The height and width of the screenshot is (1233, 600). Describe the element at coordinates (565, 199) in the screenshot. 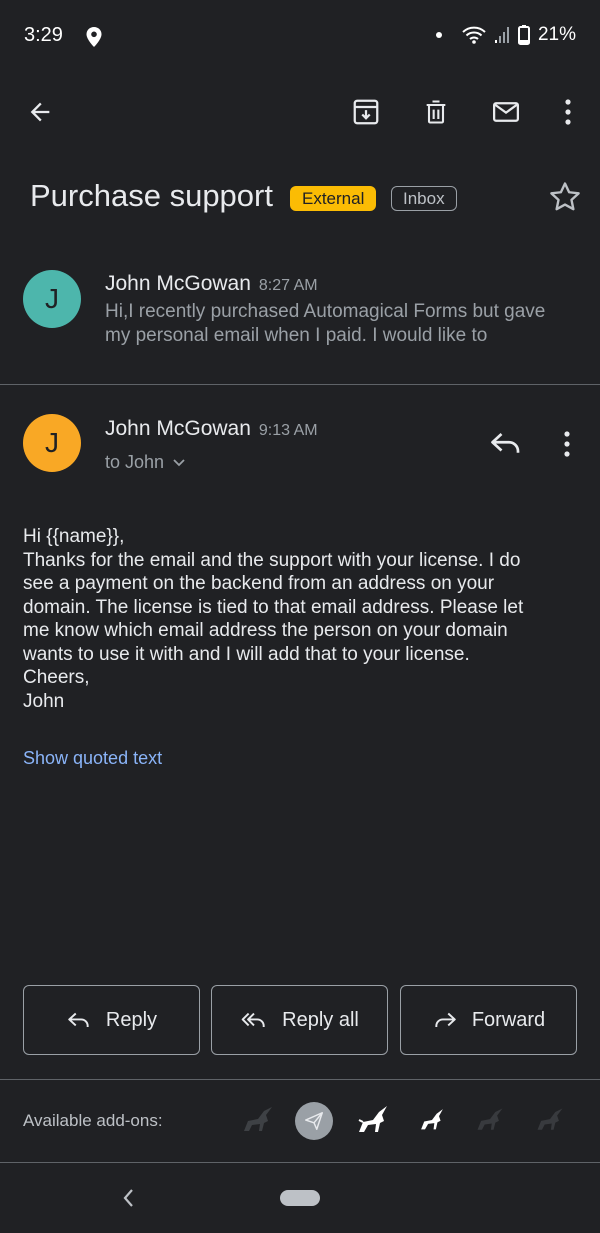

I see `star-icon` at that location.